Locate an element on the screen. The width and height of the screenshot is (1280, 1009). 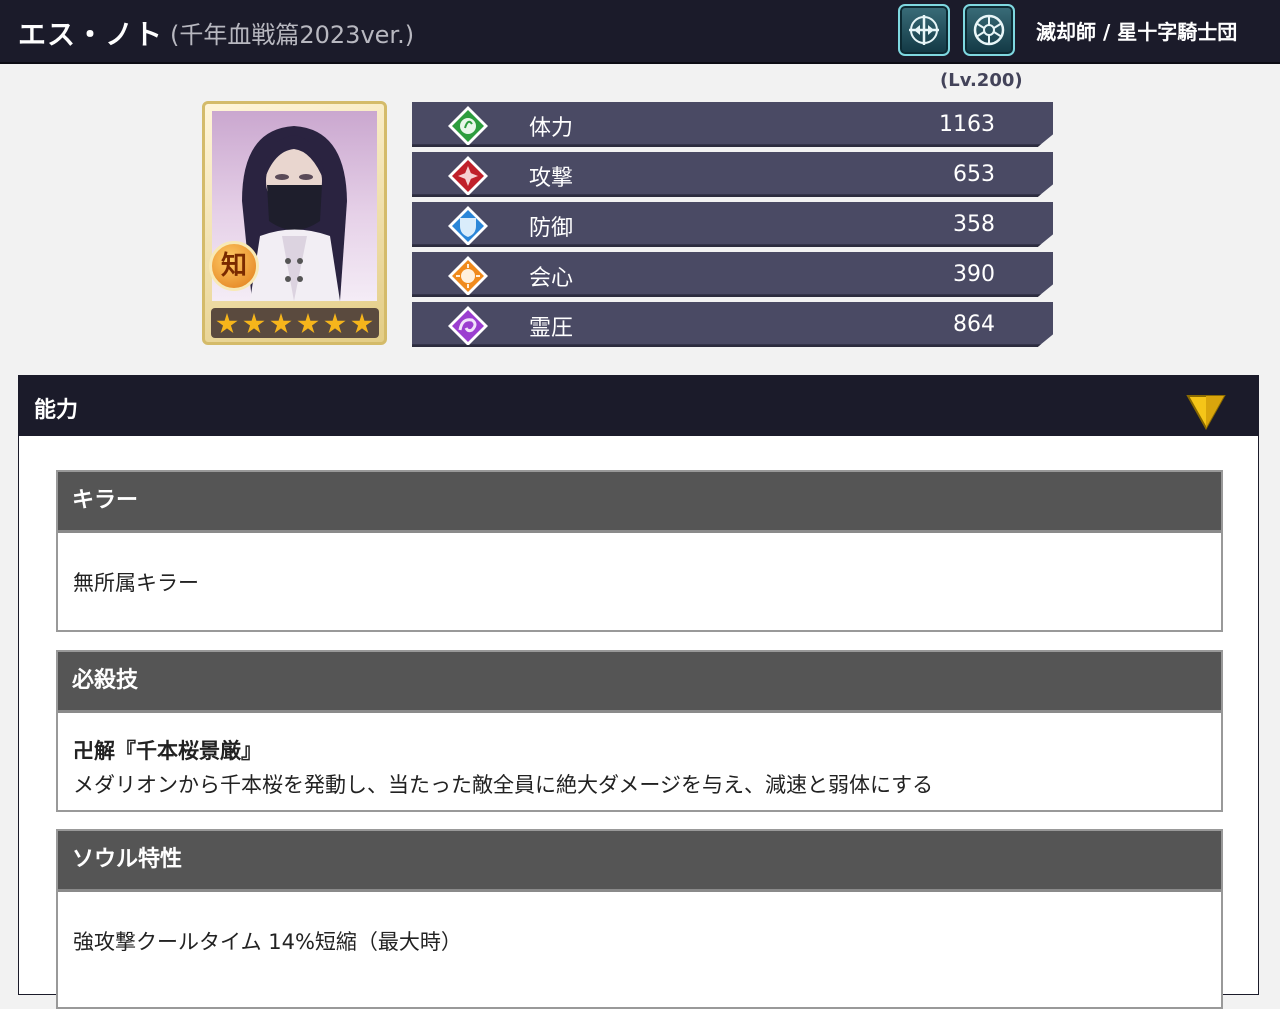
stat-row-critical: 会心 390 is located at coordinates (732, 274).